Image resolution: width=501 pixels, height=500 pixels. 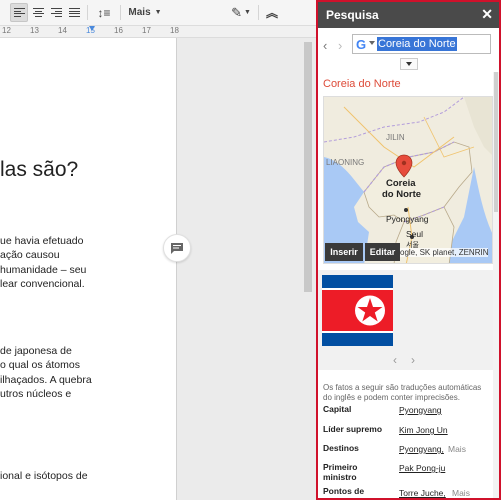 I want to click on map-label-country: Coreia, so click(x=401, y=183).